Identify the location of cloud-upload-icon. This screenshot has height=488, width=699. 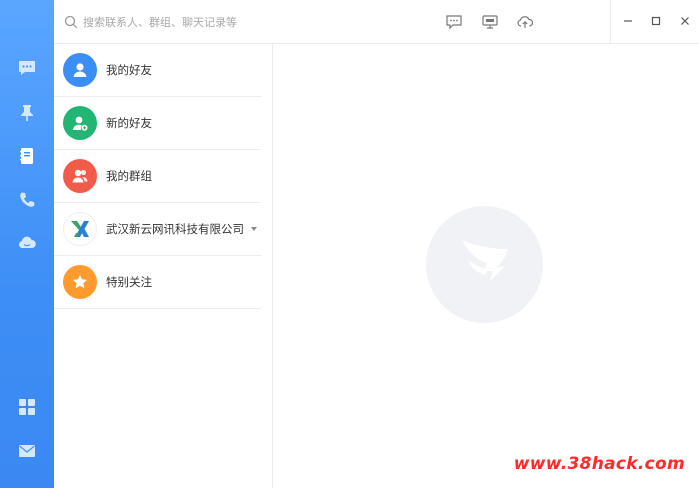
(525, 22).